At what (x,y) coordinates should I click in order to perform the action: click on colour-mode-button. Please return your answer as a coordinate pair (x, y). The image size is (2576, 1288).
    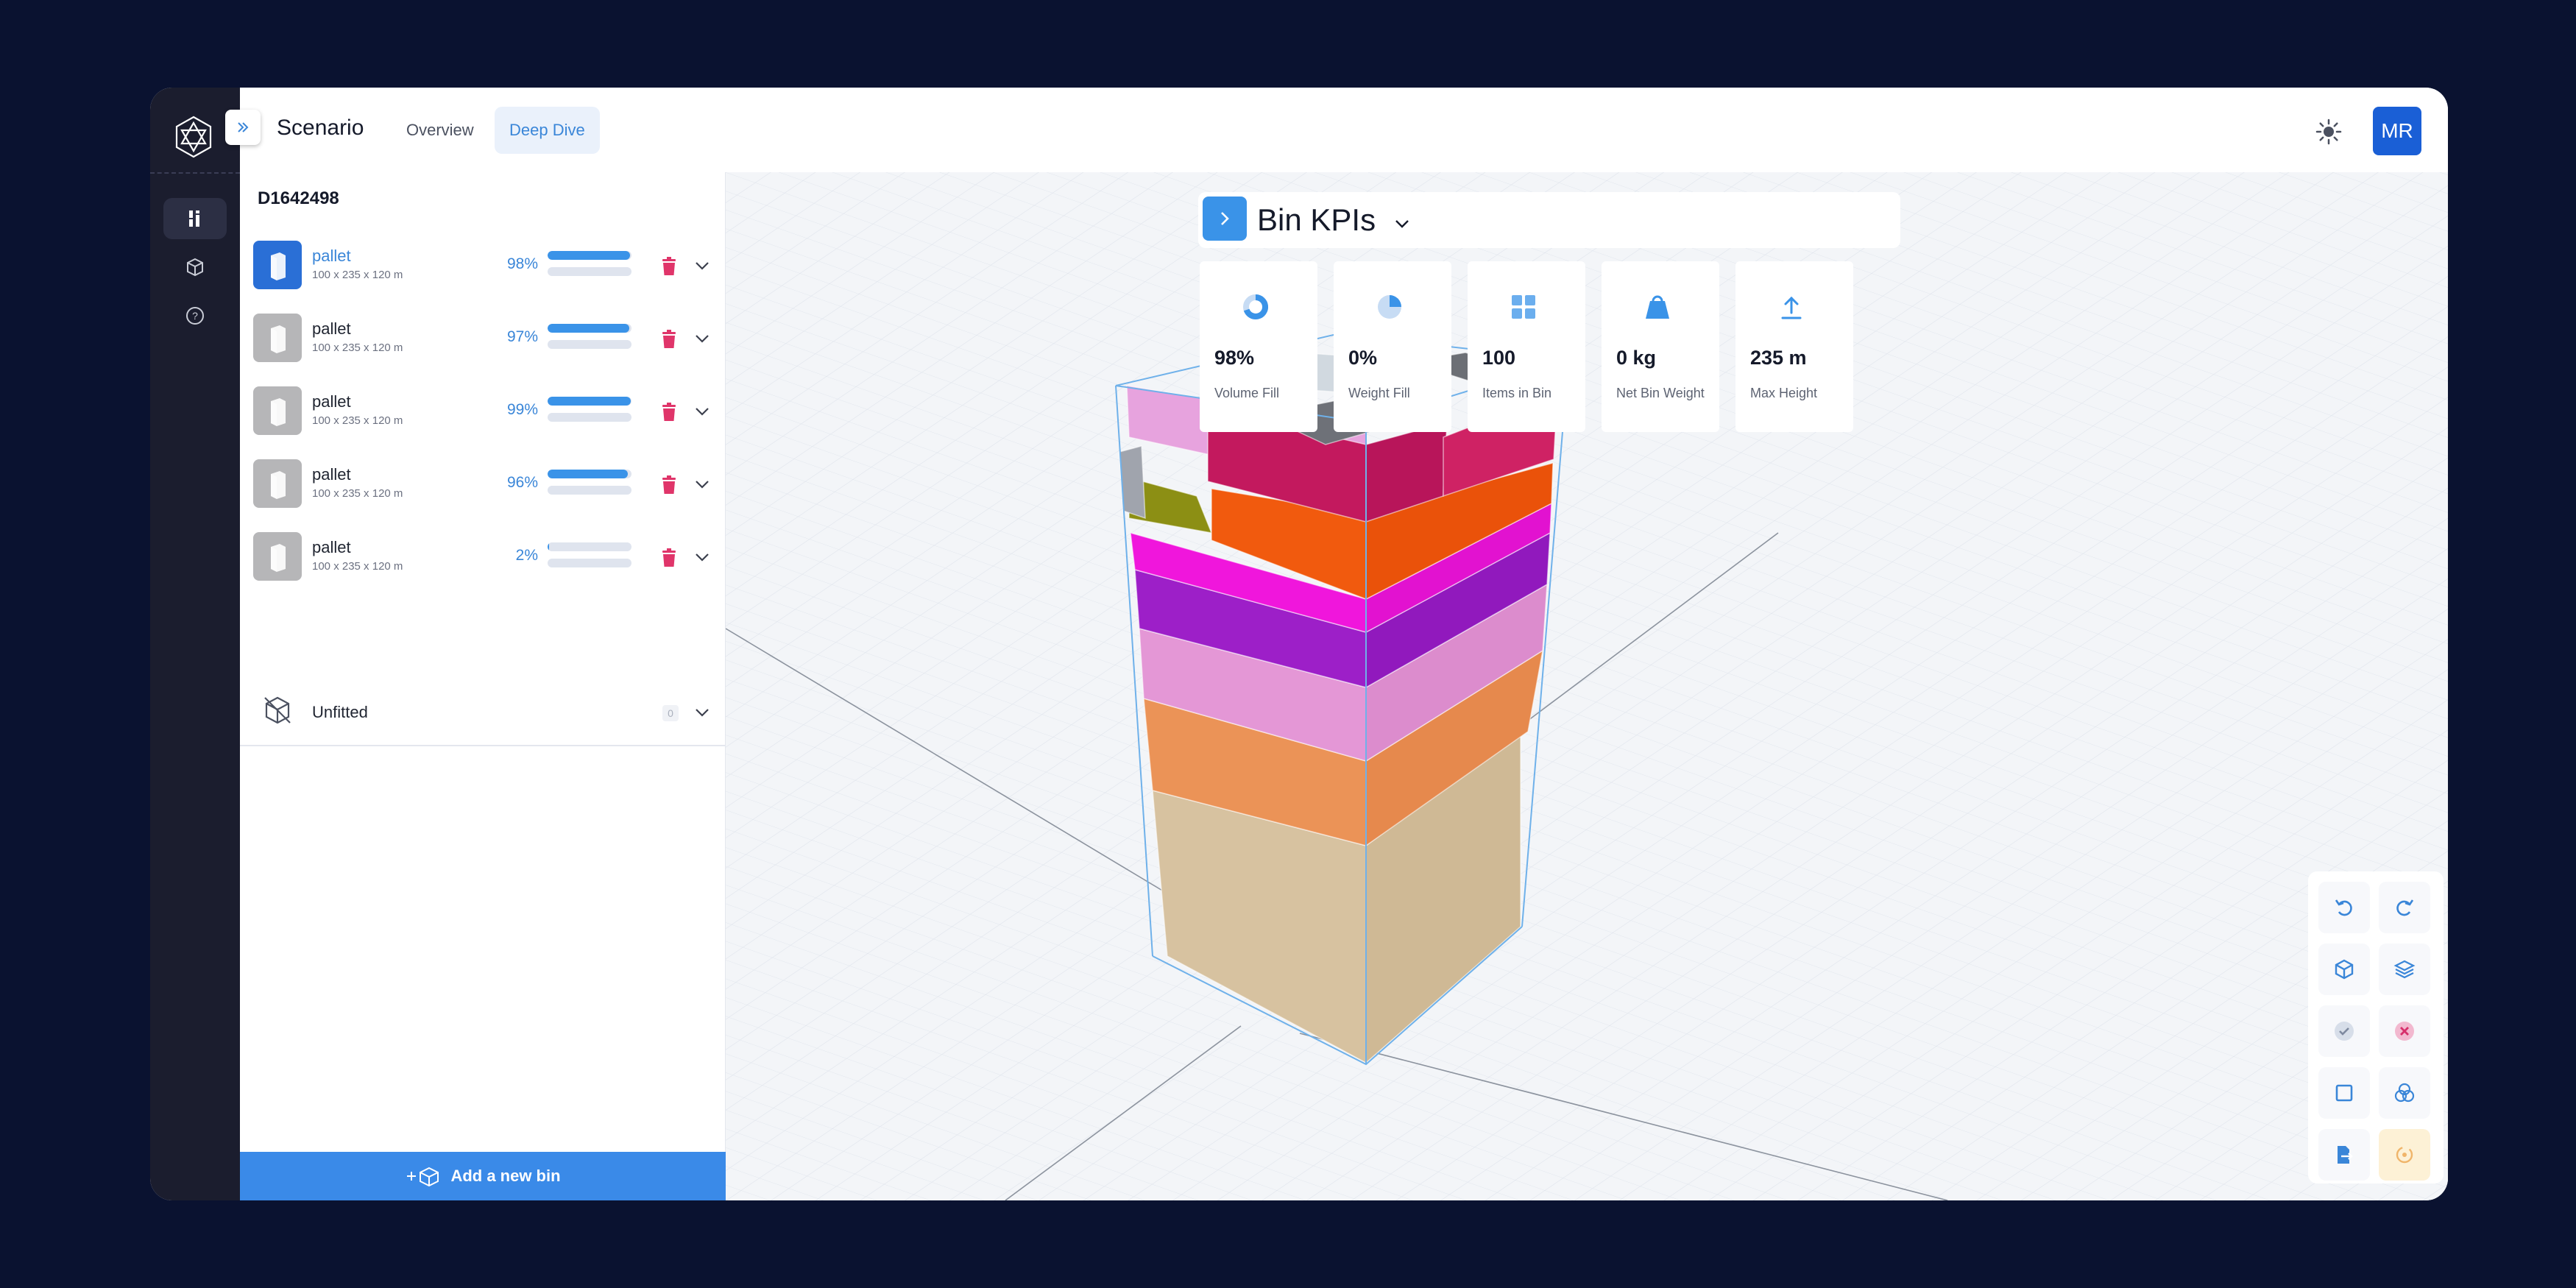
    Looking at the image, I should click on (2404, 1093).